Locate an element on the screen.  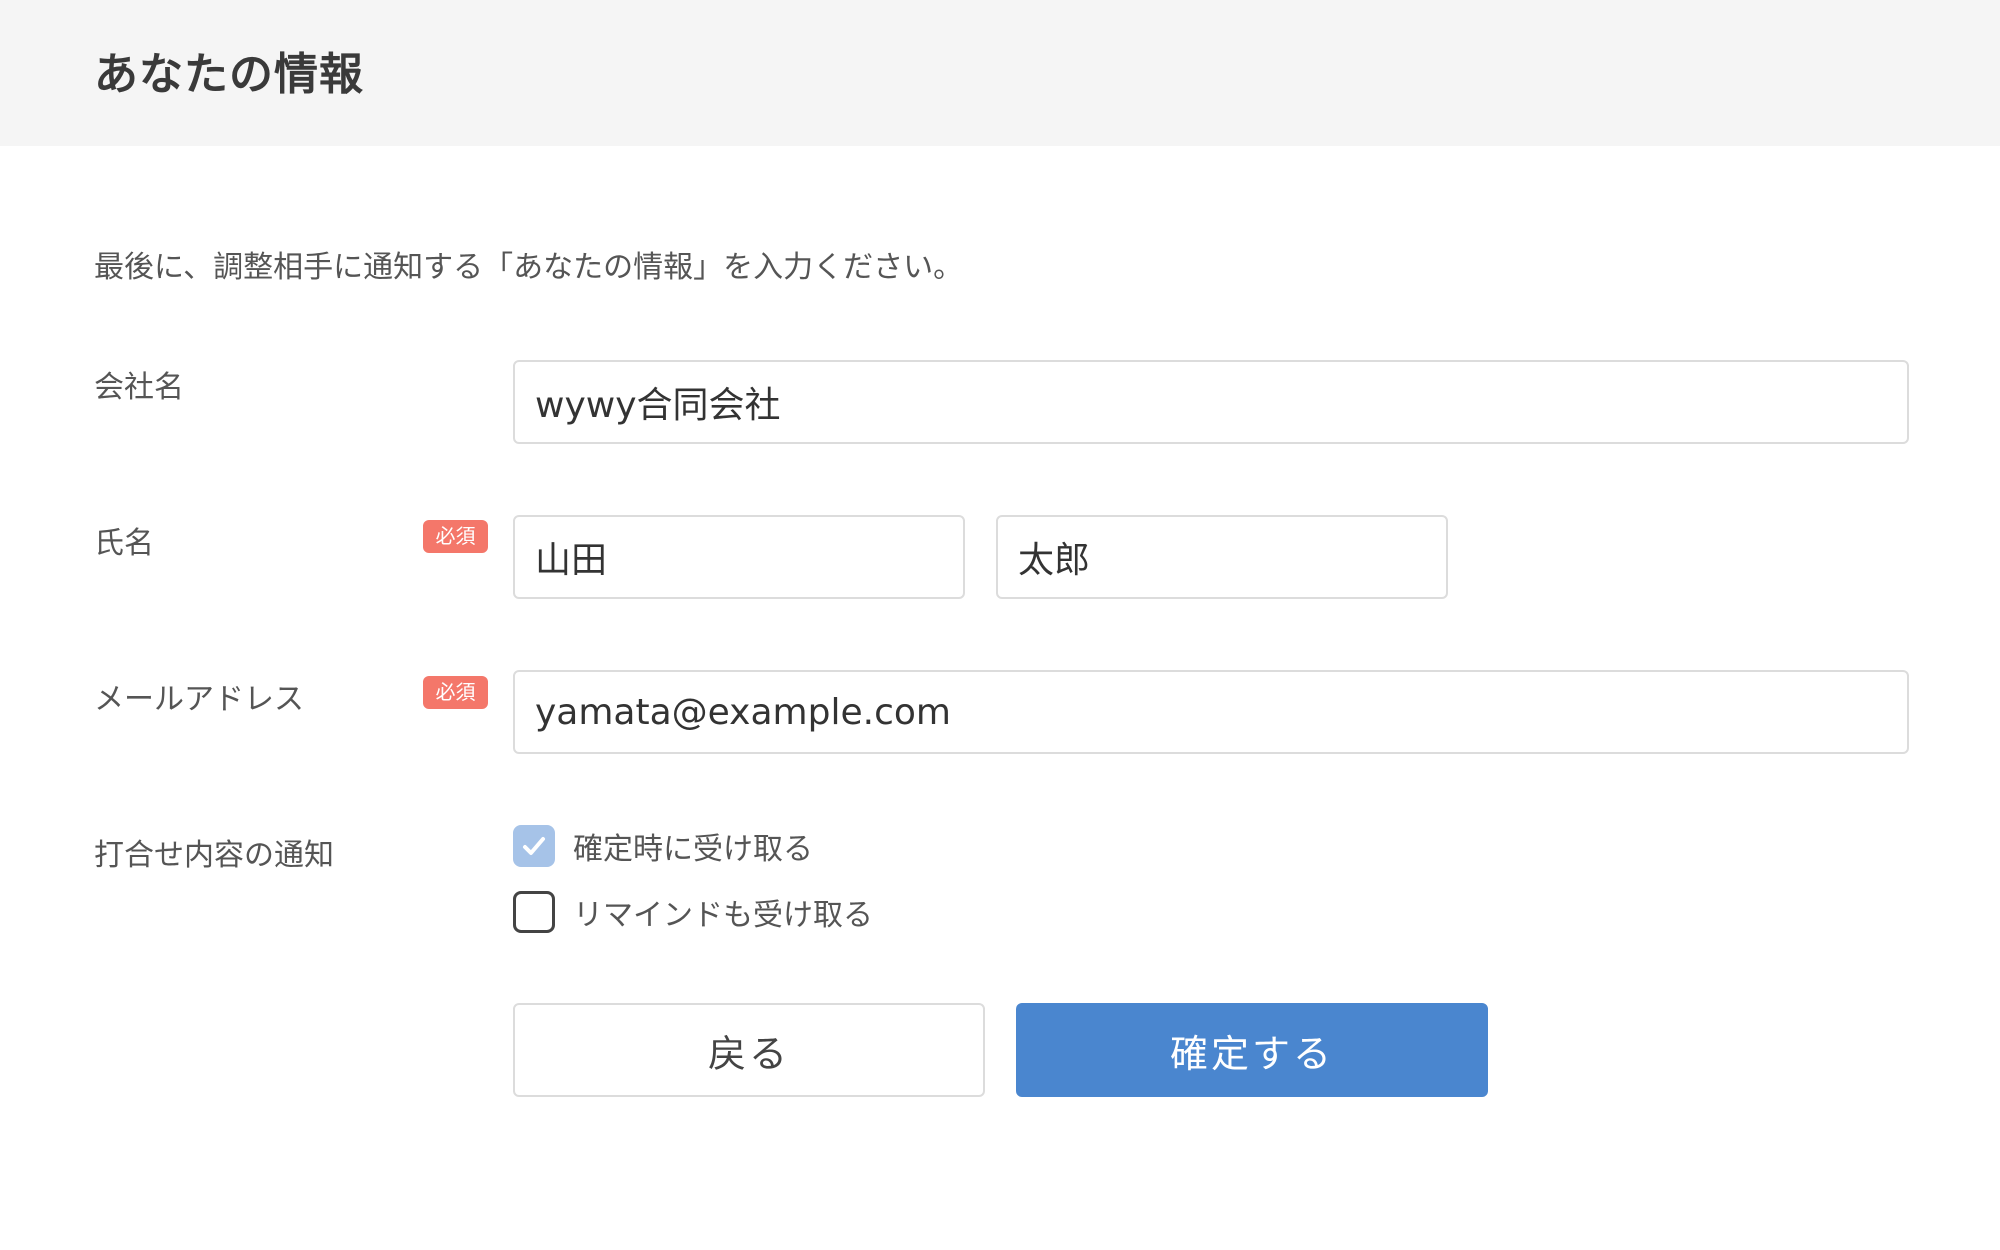
company-input is located at coordinates (1211, 402).